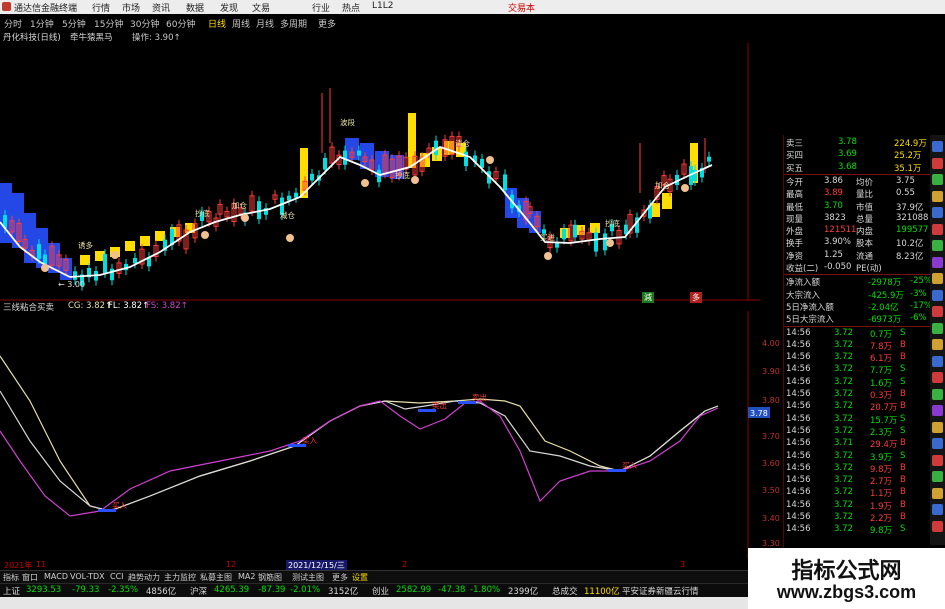 Image resolution: width=945 pixels, height=609 pixels. What do you see at coordinates (265, 23) in the screenshot?
I see `period-tab: 月线` at bounding box center [265, 23].